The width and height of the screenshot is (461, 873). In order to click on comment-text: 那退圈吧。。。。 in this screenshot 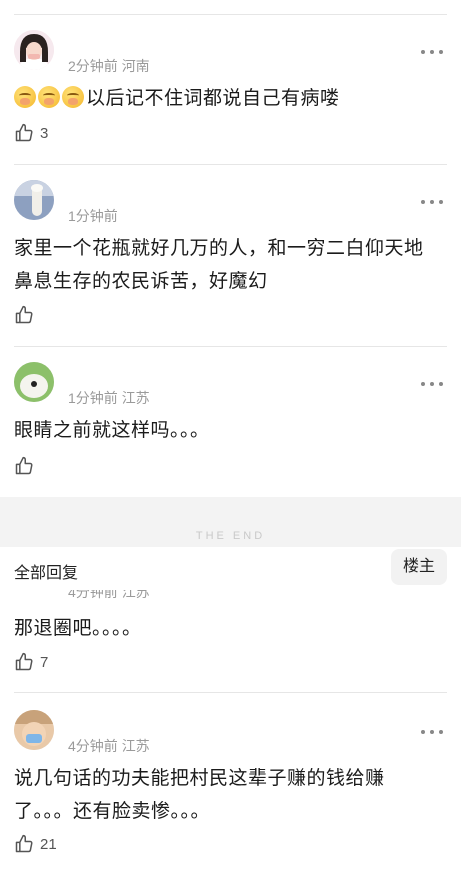, I will do `click(78, 628)`.